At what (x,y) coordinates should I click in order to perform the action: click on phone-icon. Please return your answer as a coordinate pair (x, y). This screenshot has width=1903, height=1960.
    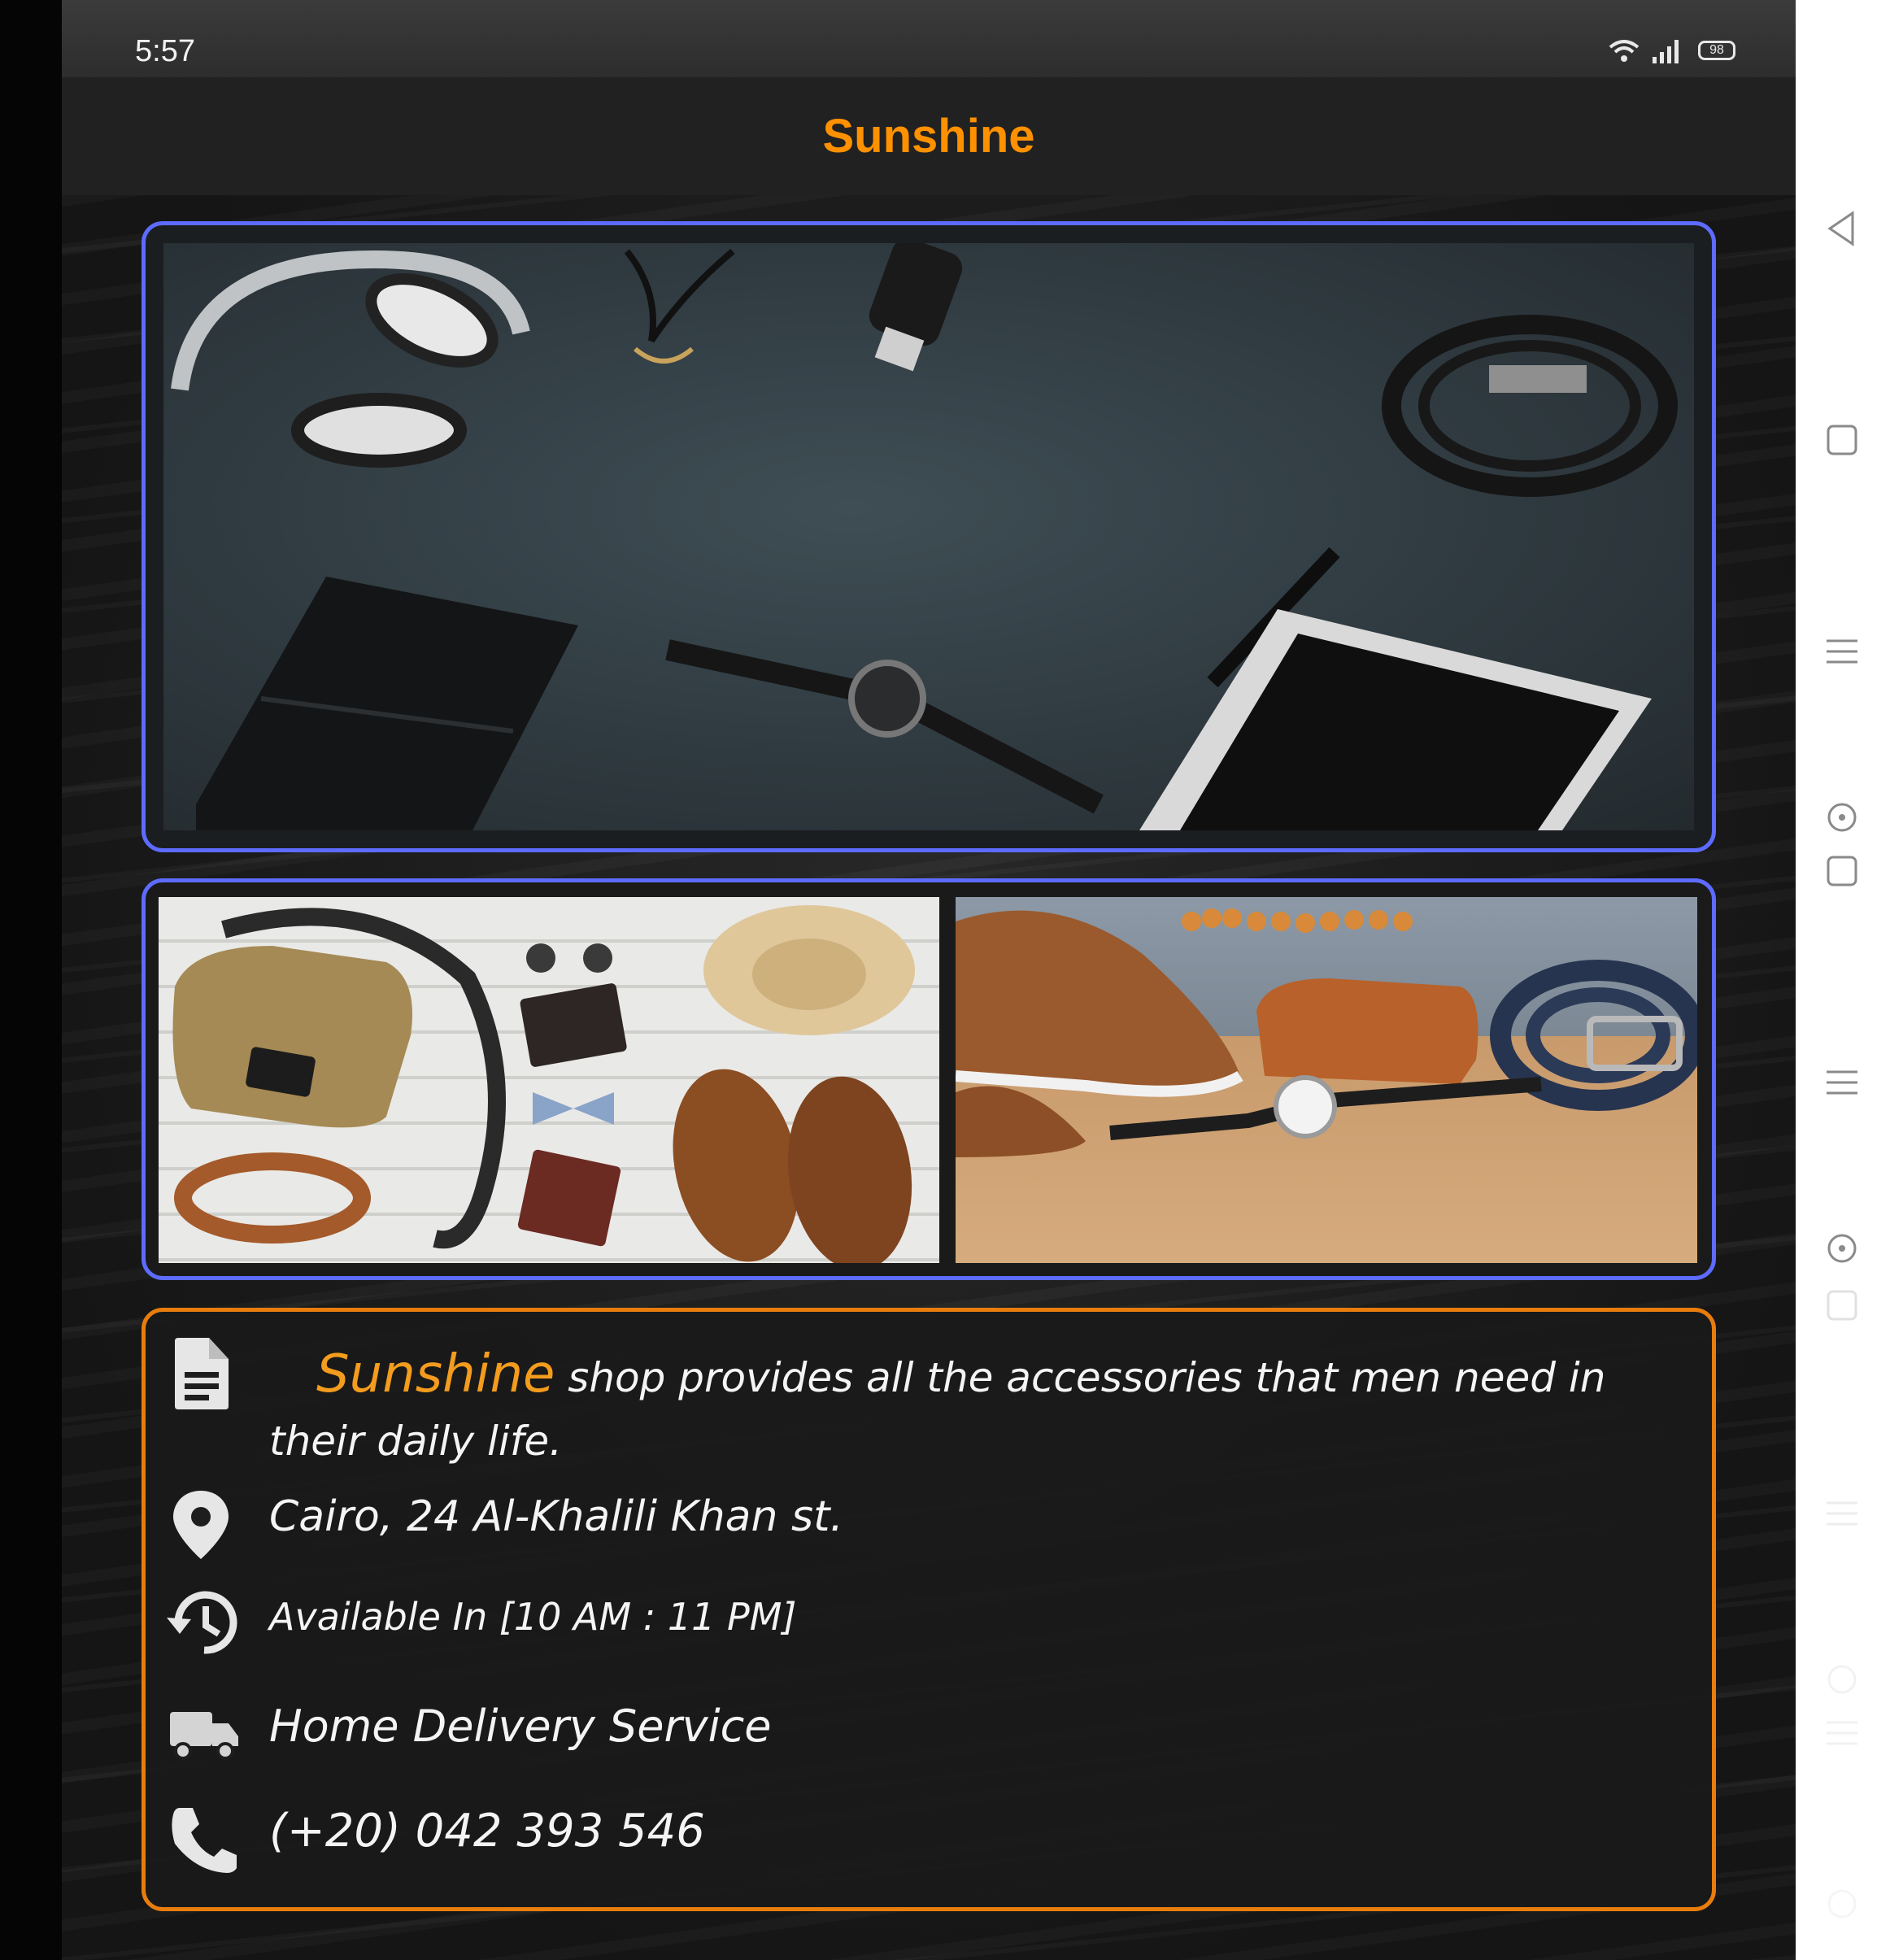
    Looking at the image, I should click on (205, 1840).